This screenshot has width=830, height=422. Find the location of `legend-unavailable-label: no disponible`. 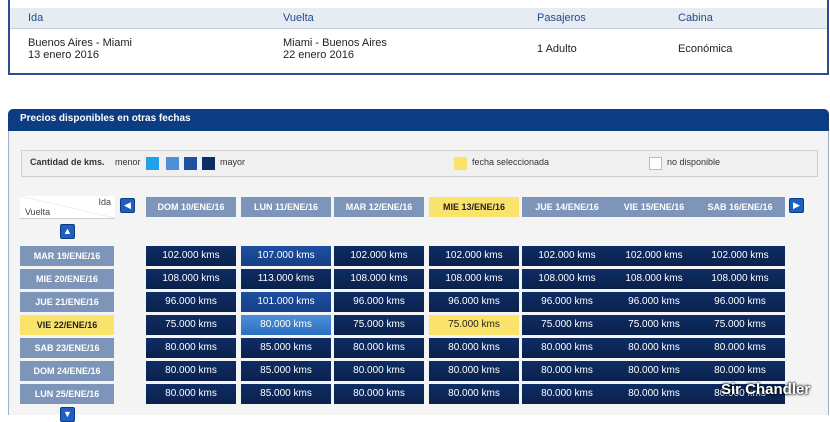

legend-unavailable-label: no disponible is located at coordinates (694, 162).